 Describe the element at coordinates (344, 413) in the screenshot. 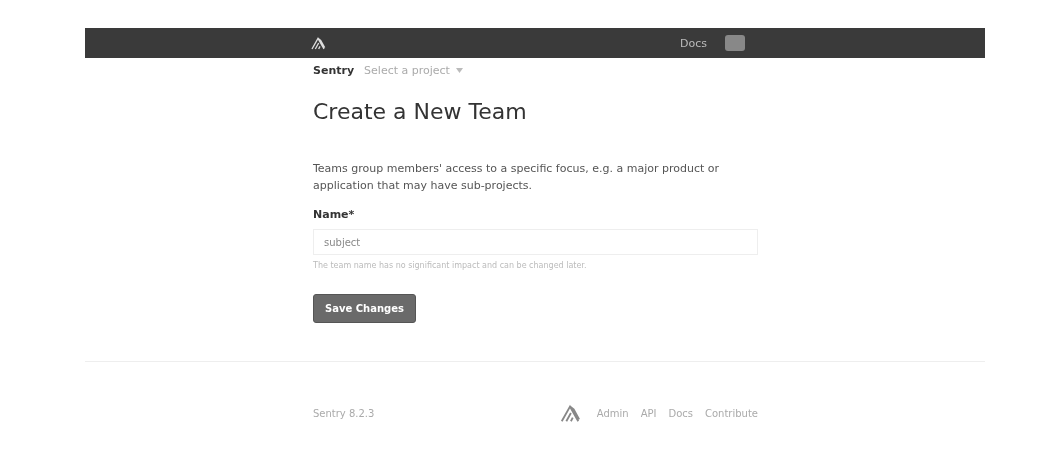

I see `version-text: Sentry 8.2.3` at that location.